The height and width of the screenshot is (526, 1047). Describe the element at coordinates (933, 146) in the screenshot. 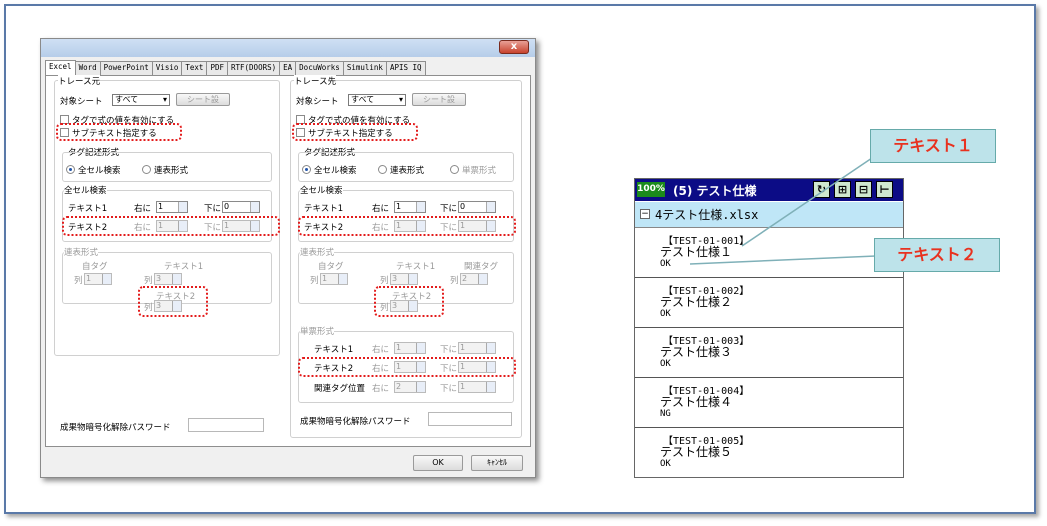

I see `callout-text1: テキスト１` at that location.